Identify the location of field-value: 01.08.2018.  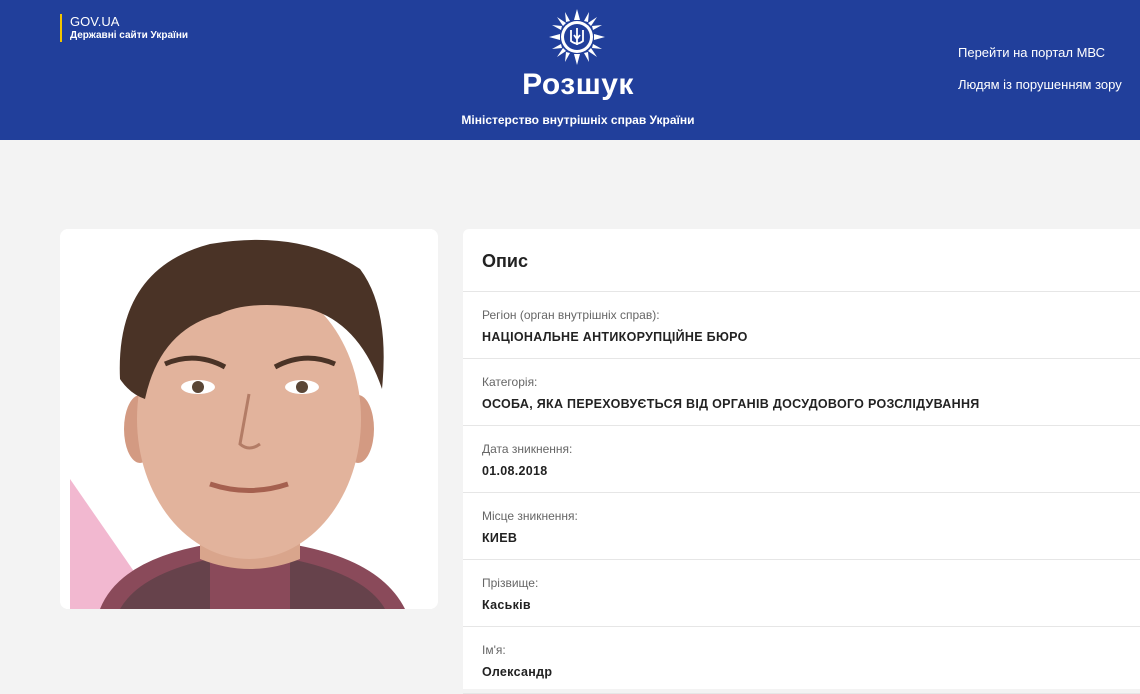
(515, 471).